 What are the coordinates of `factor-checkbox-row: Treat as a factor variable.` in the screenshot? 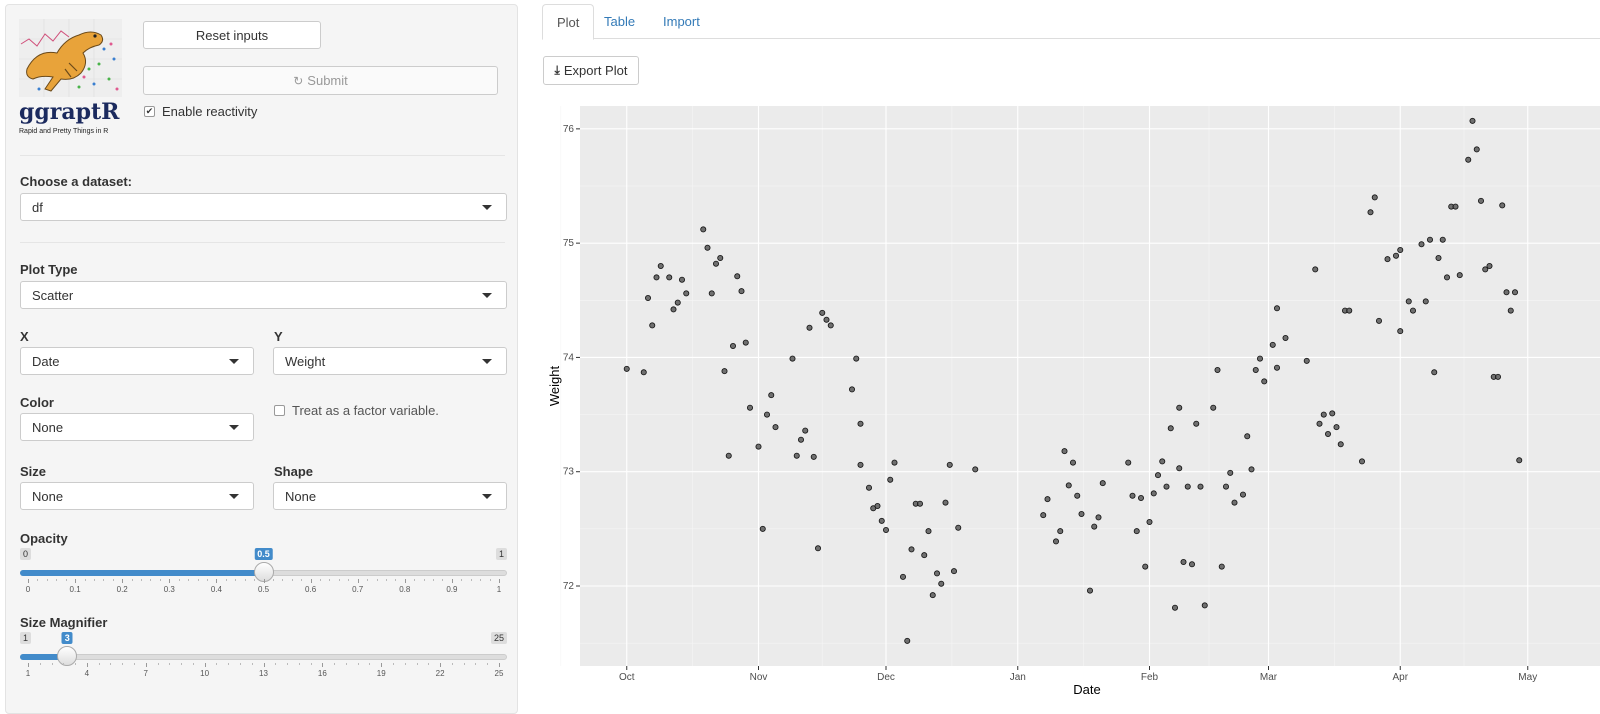 It's located at (356, 410).